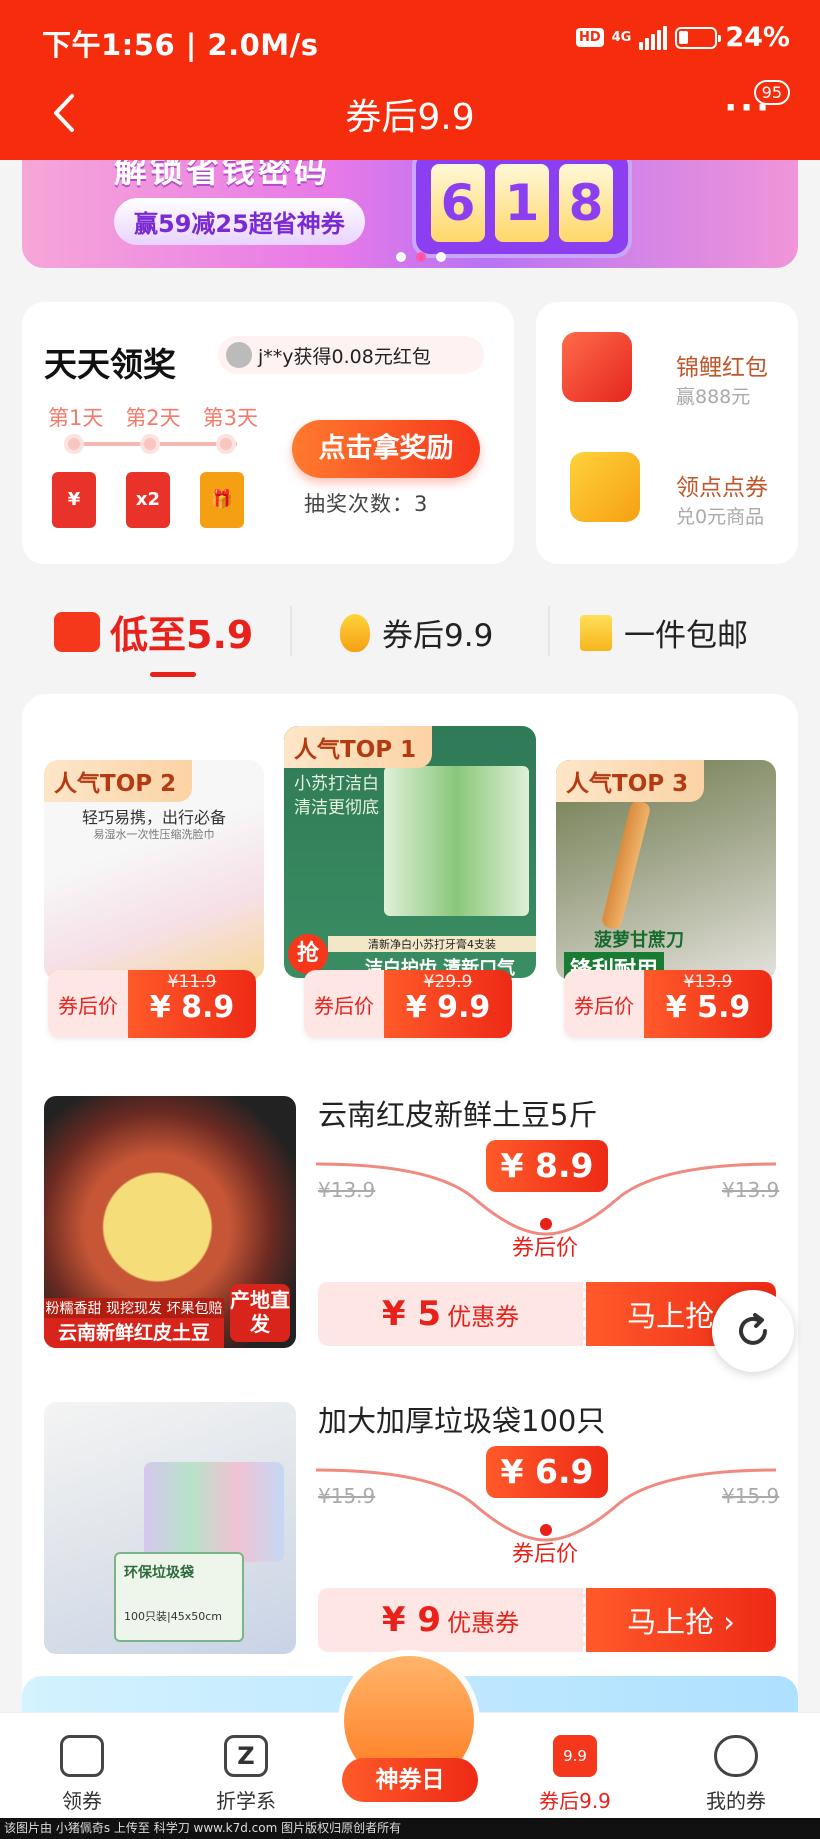  I want to click on koi-title: 锦鲤红包, so click(722, 365).